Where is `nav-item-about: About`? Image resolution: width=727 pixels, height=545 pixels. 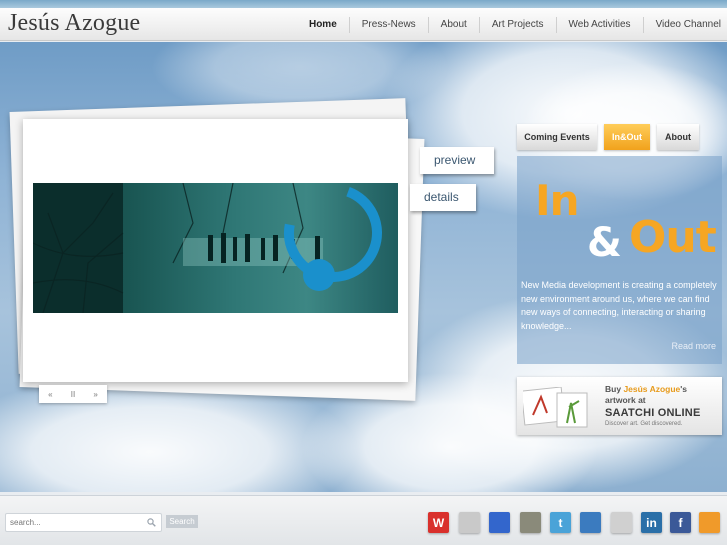 nav-item-about: About is located at coordinates (454, 24).